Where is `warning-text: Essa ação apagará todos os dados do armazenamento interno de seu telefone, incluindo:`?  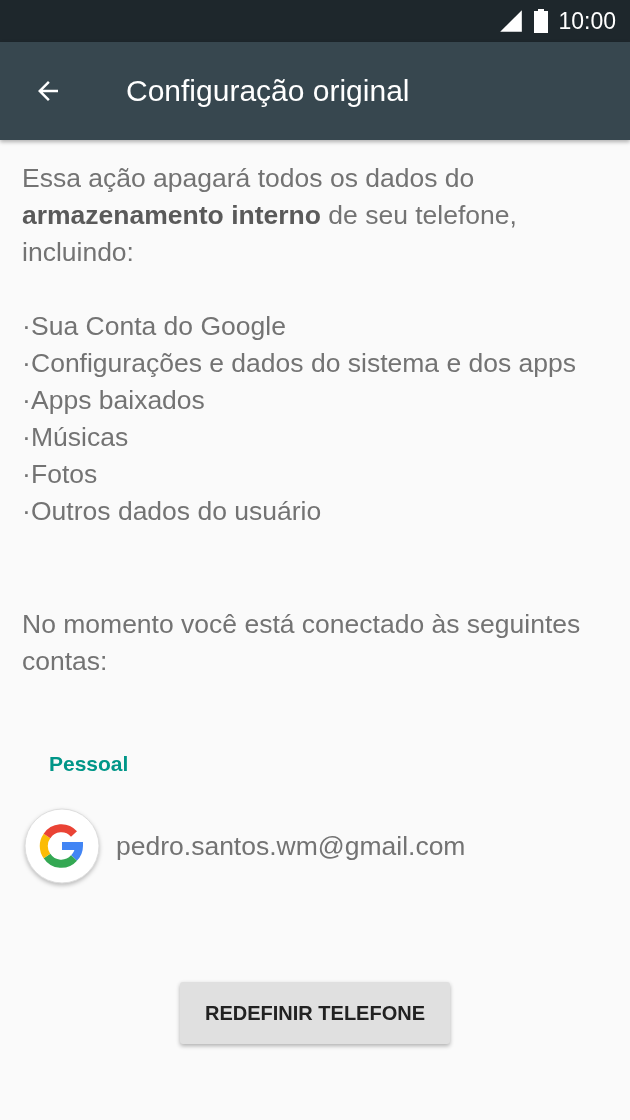
warning-text: Essa ação apagará todos os dados do armazenamento interno de seu telefone, incluindo: is located at coordinates (270, 215).